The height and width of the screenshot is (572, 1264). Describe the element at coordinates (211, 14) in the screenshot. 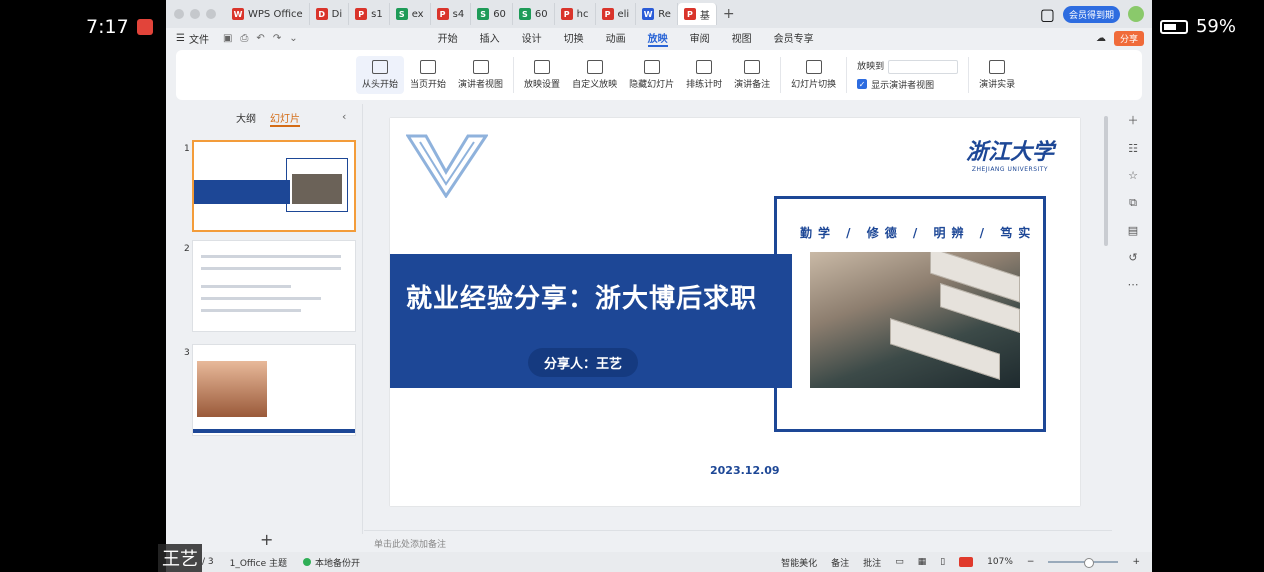

I see `maximize-window-icon` at that location.